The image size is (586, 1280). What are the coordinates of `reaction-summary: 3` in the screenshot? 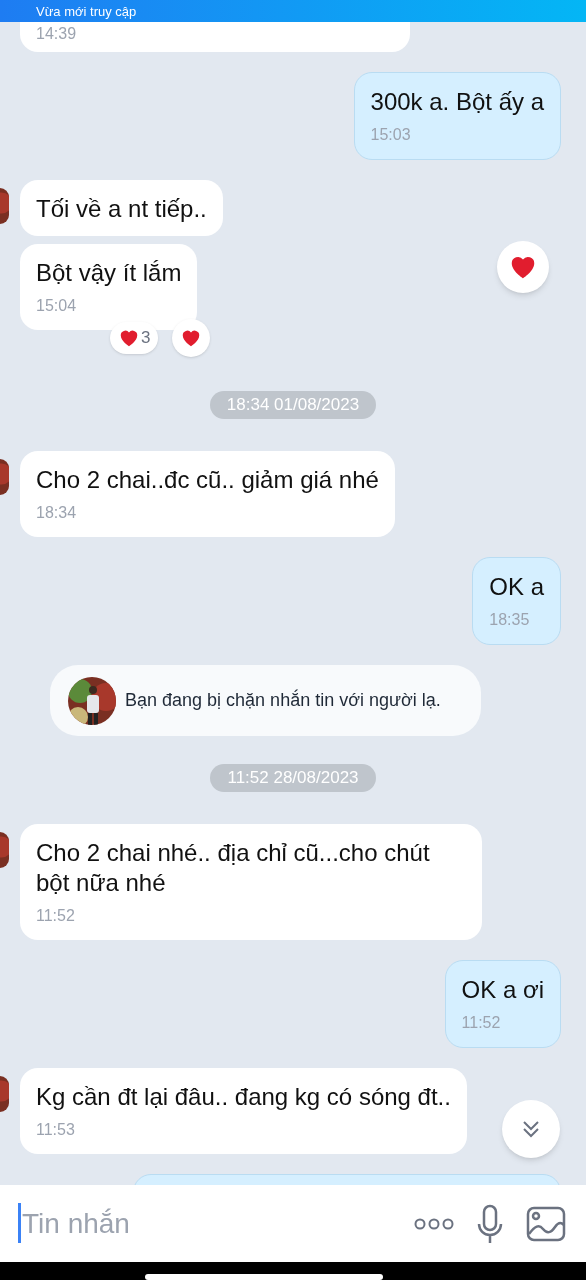 It's located at (134, 338).